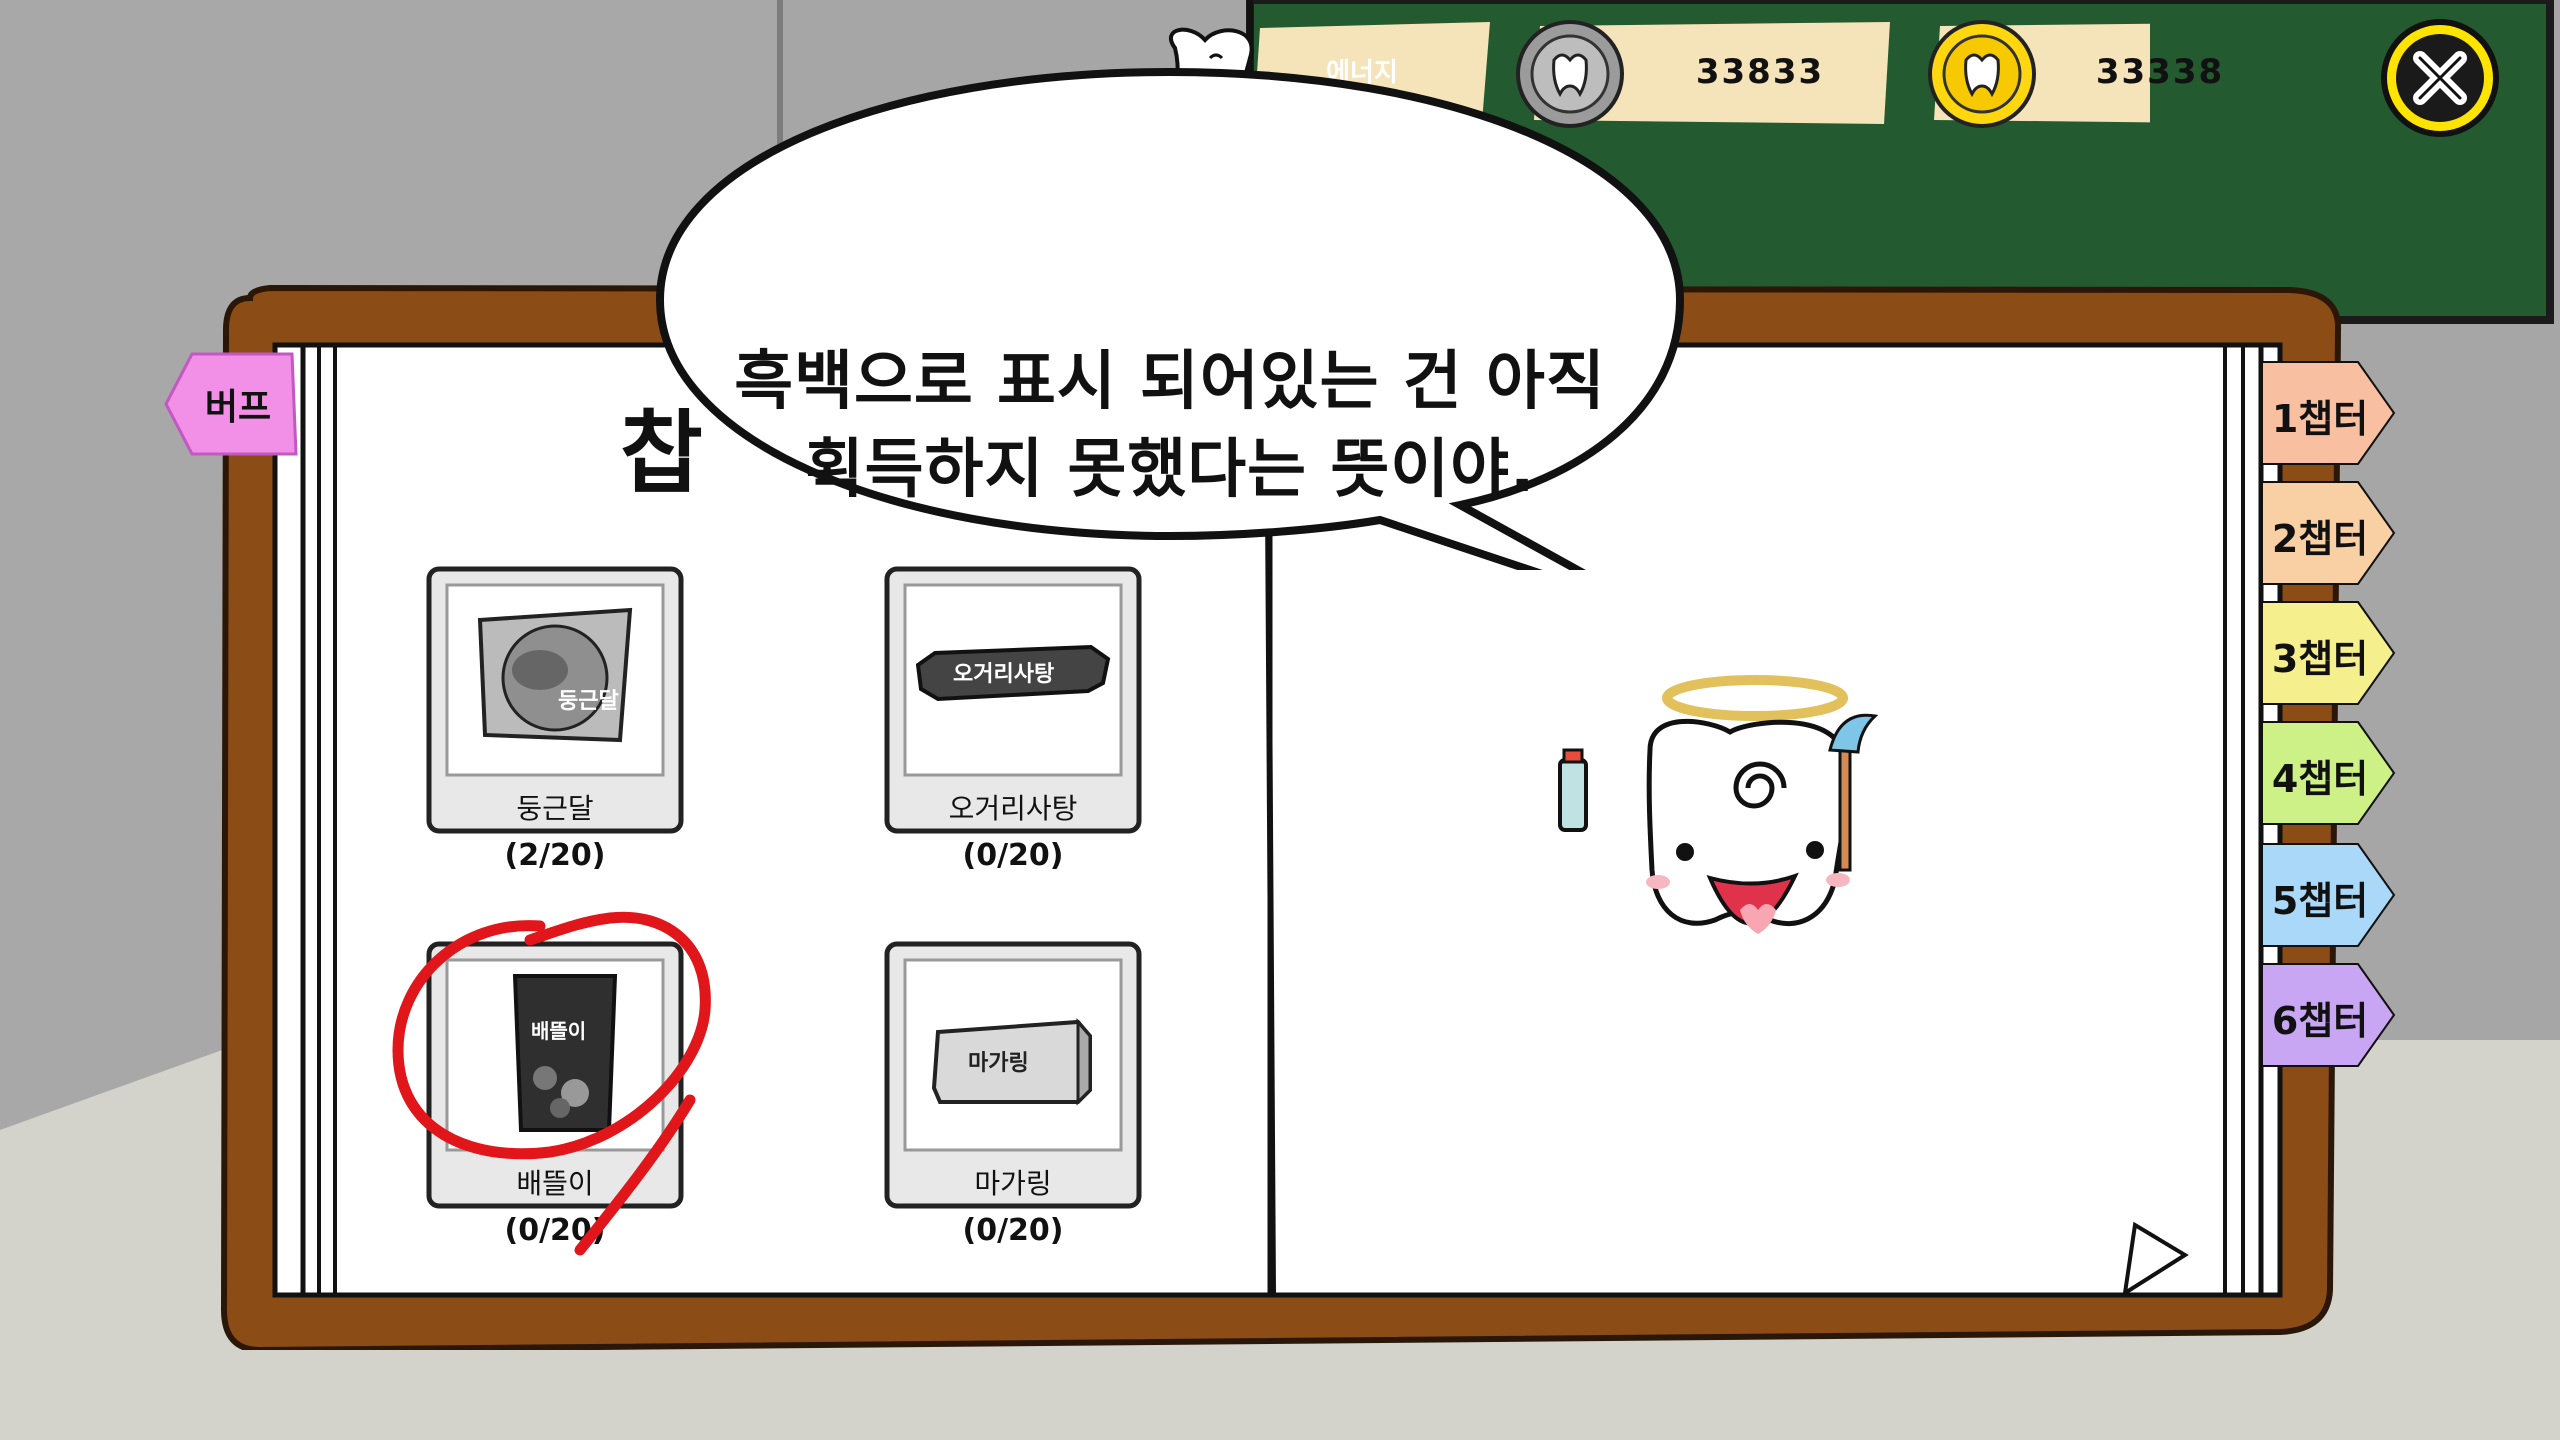 The height and width of the screenshot is (1440, 2560). Describe the element at coordinates (2160, 72) in the screenshot. I see `gold-coin-count: 33338` at that location.